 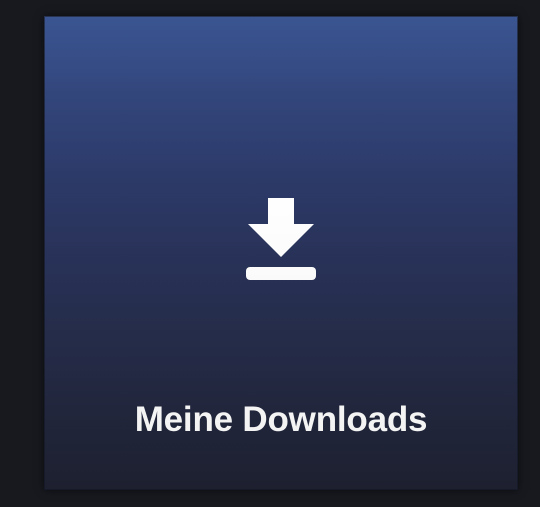 What do you see at coordinates (281, 419) in the screenshot?
I see `tile-label: Meine Downloads` at bounding box center [281, 419].